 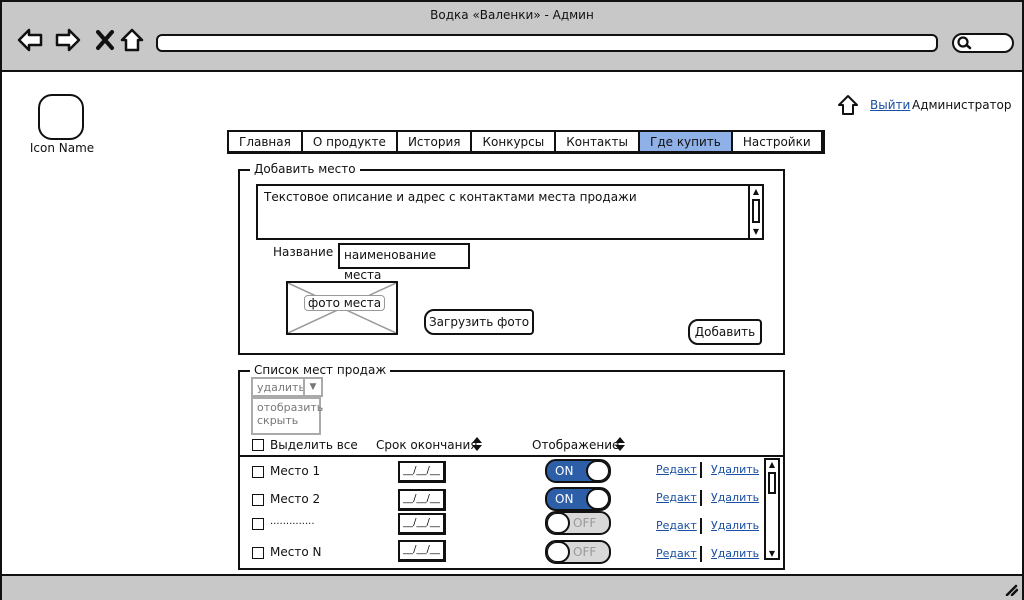 What do you see at coordinates (511, 456) in the screenshot?
I see `header-divider` at bounding box center [511, 456].